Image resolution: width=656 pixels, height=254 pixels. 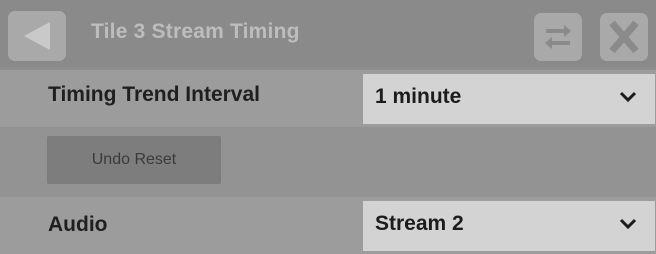 I want to click on audio-label: Audio, so click(x=78, y=224).